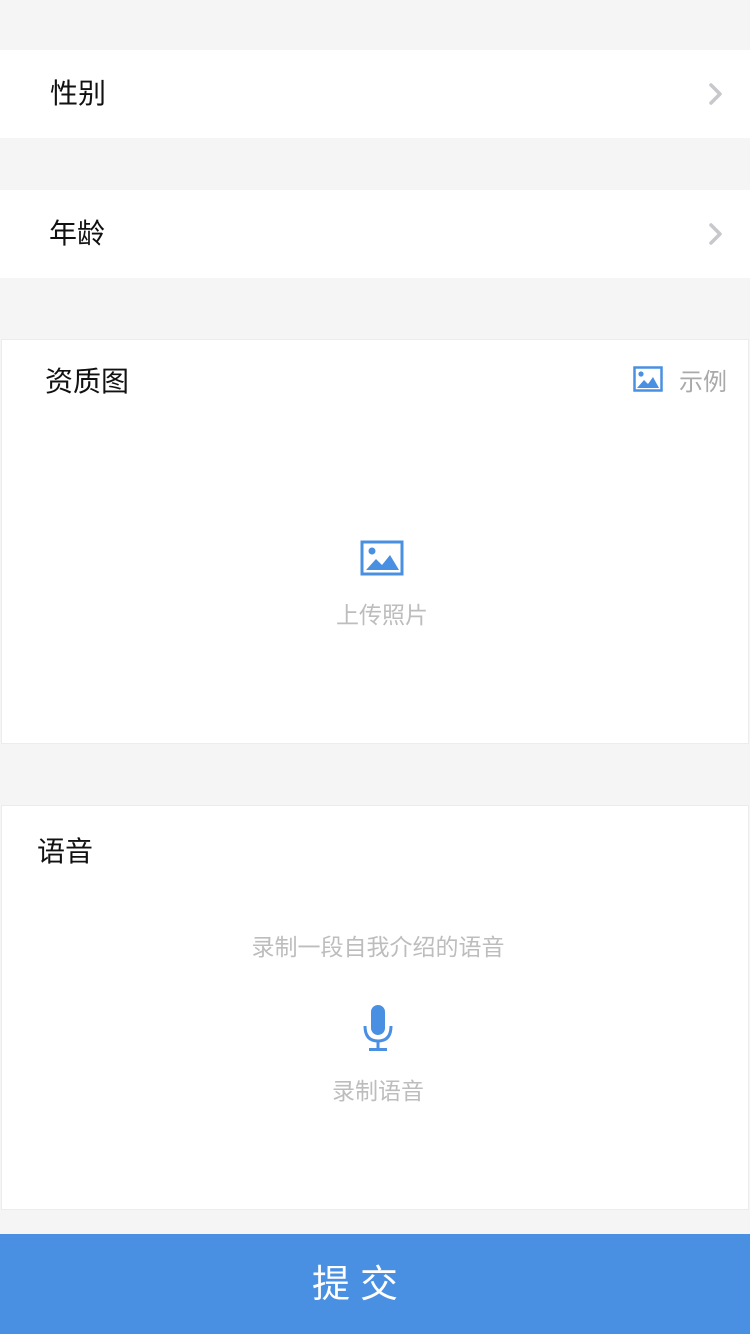 The image size is (750, 1334). Describe the element at coordinates (375, 94) in the screenshot. I see `gender-row: 性别` at that location.